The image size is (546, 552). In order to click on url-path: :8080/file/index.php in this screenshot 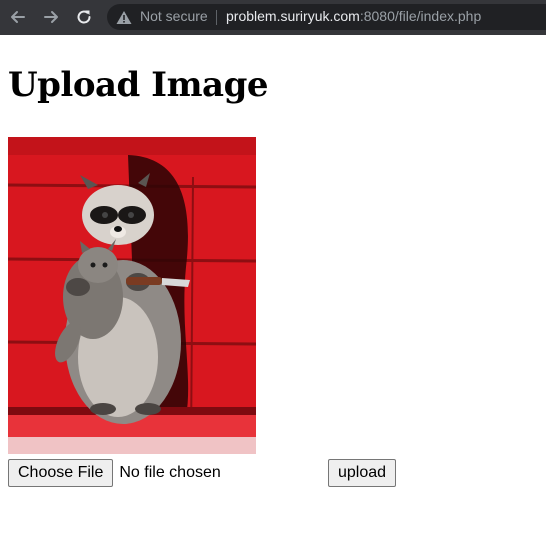, I will do `click(420, 16)`.